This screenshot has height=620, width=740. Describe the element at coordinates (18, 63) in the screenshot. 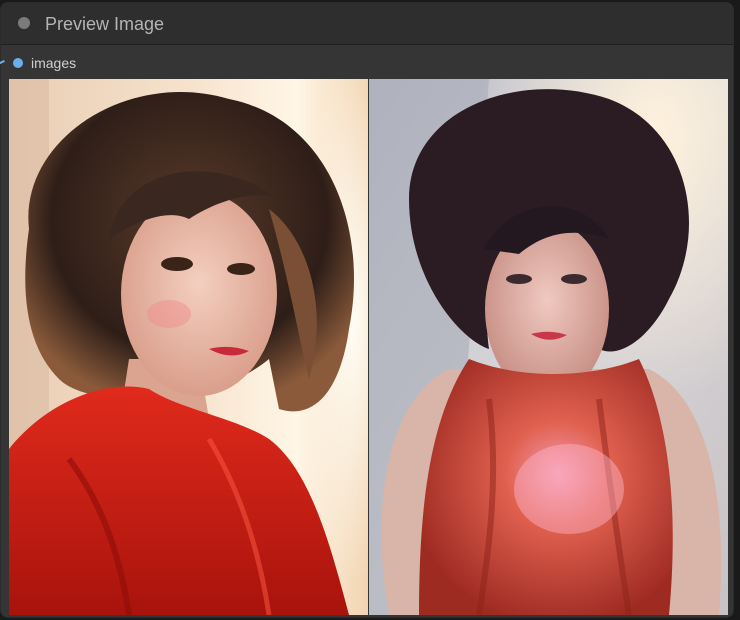

I see `input-socket-icon` at that location.